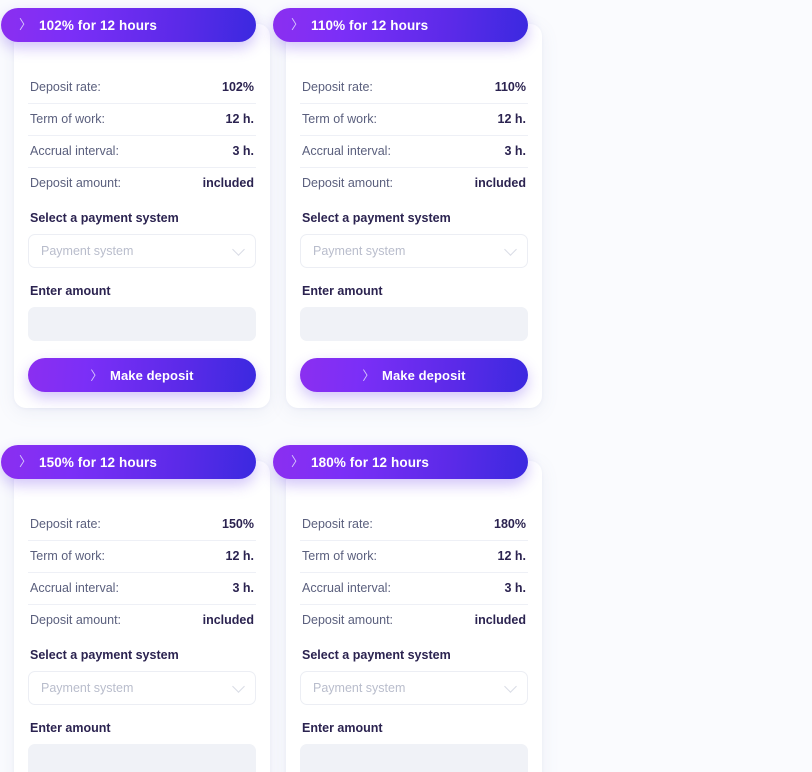 This screenshot has width=812, height=772. What do you see at coordinates (370, 462) in the screenshot?
I see `plan-title: 180% for 12 hours` at bounding box center [370, 462].